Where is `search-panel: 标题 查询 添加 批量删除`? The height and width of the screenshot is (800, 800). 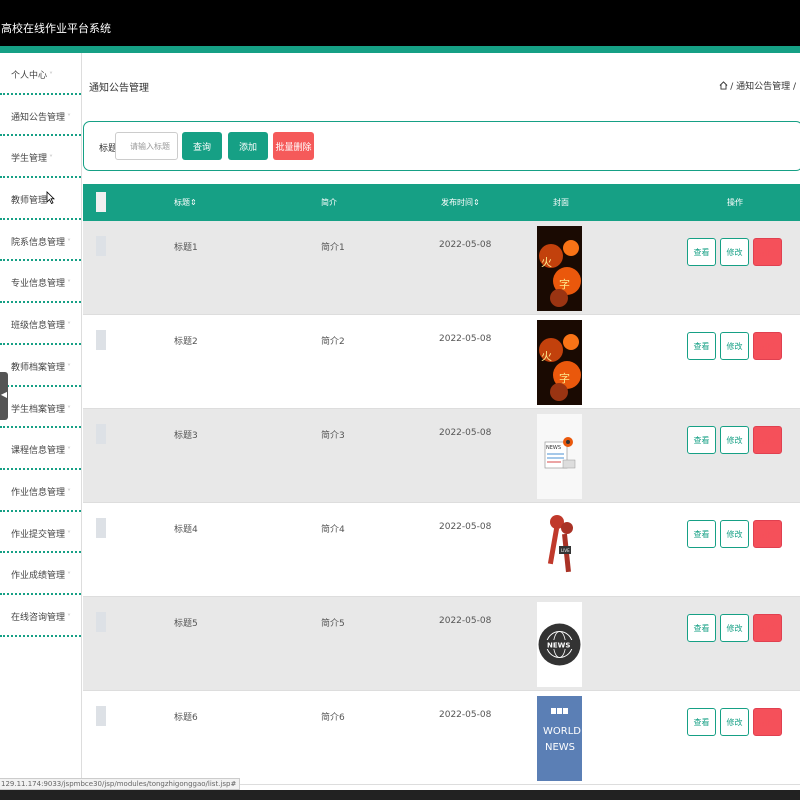 search-panel: 标题 查询 添加 批量删除 is located at coordinates (441, 146).